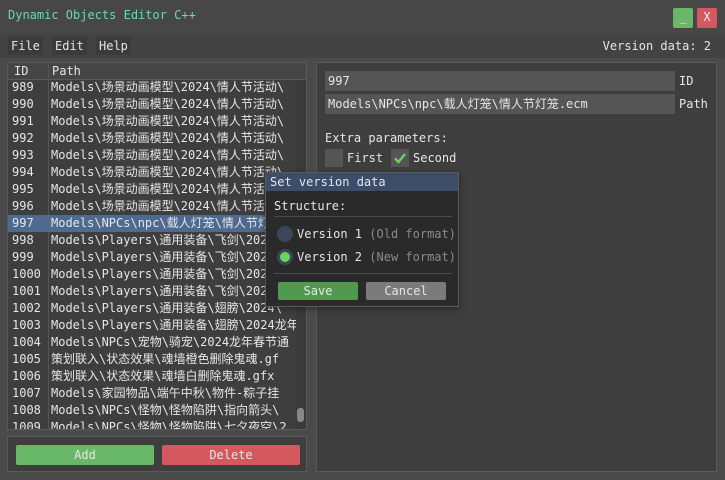 The image size is (725, 480). What do you see at coordinates (300, 415) in the screenshot?
I see `scrollbar-thumb` at bounding box center [300, 415].